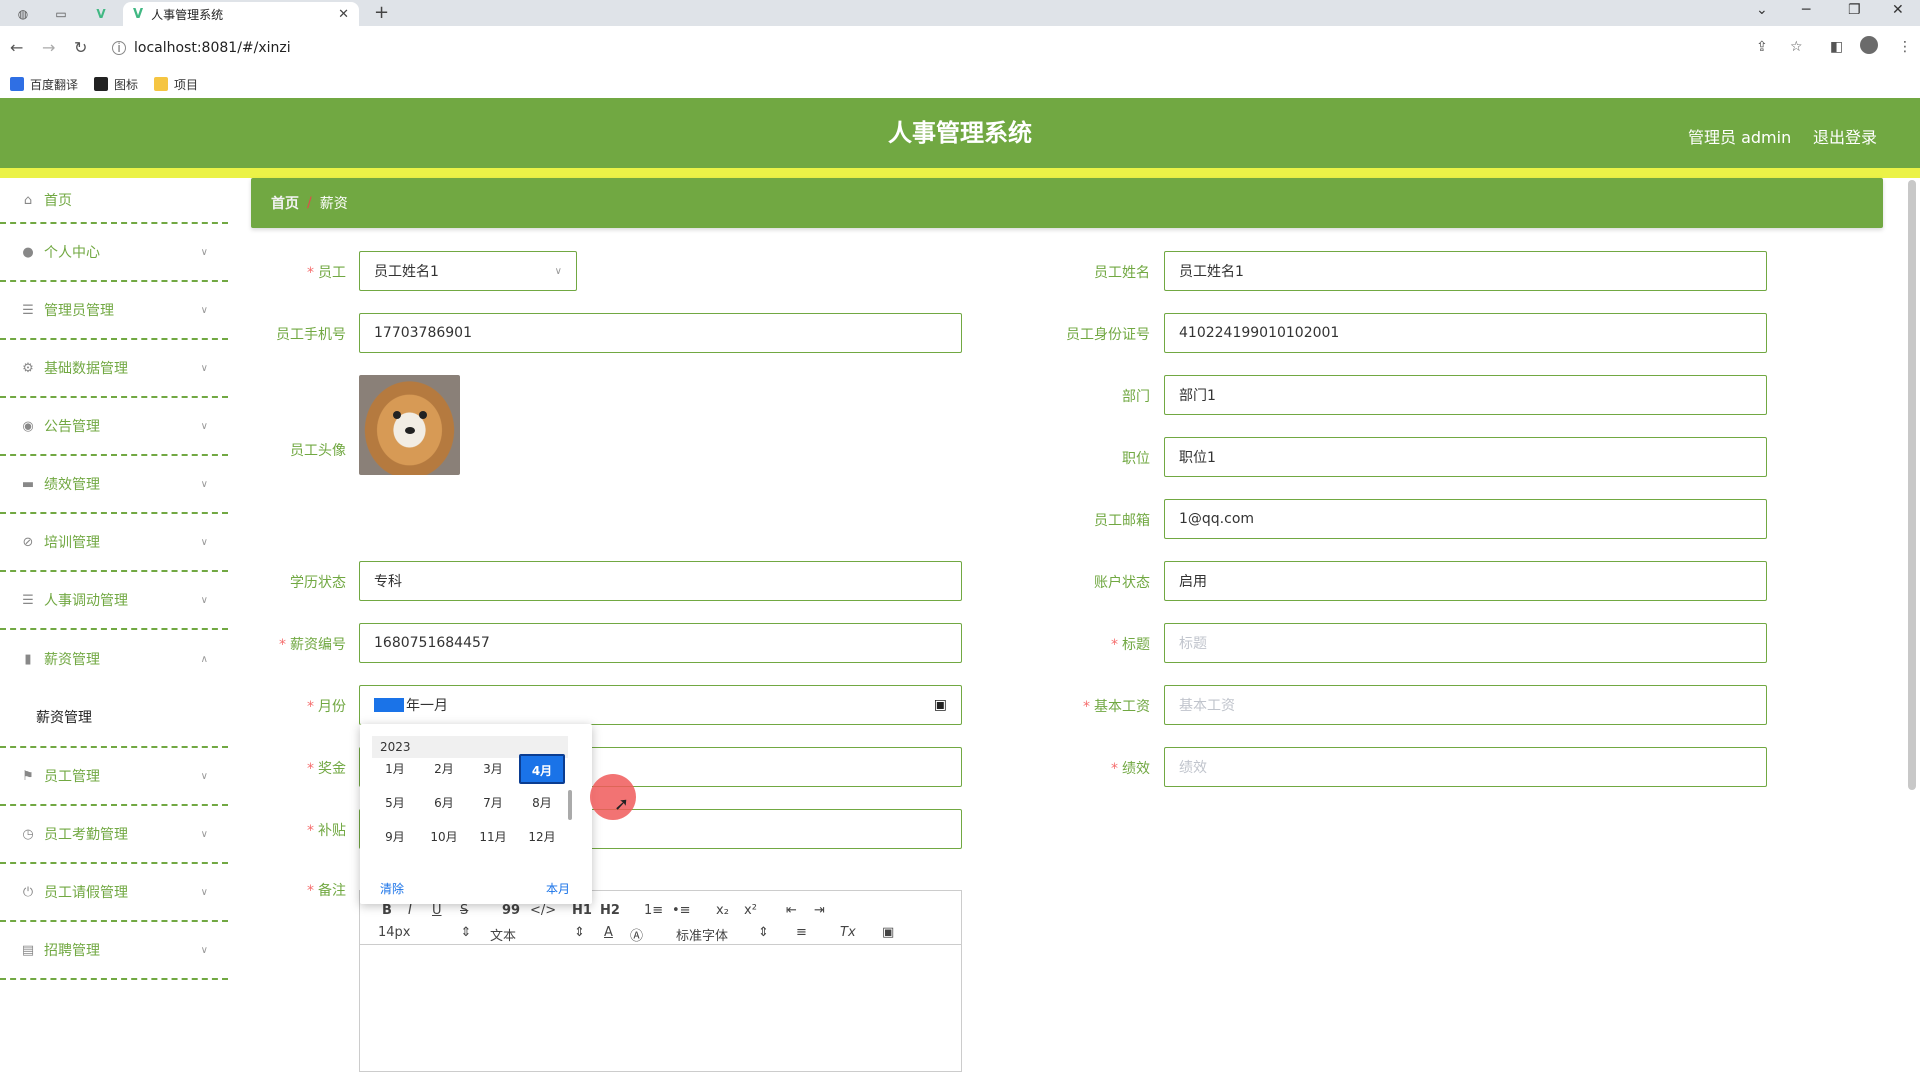  I want to click on sidebar-item-training: ⊘ 培训管理 ∨, so click(114, 543).